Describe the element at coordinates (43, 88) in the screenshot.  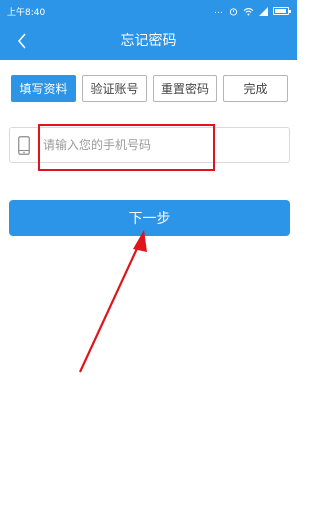
I see `step-fill-info: 填写资料` at that location.